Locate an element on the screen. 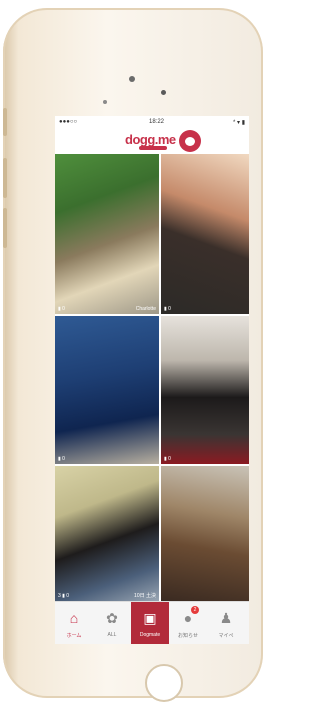 The width and height of the screenshot is (320, 707). proximity-sensor is located at coordinates (105, 102).